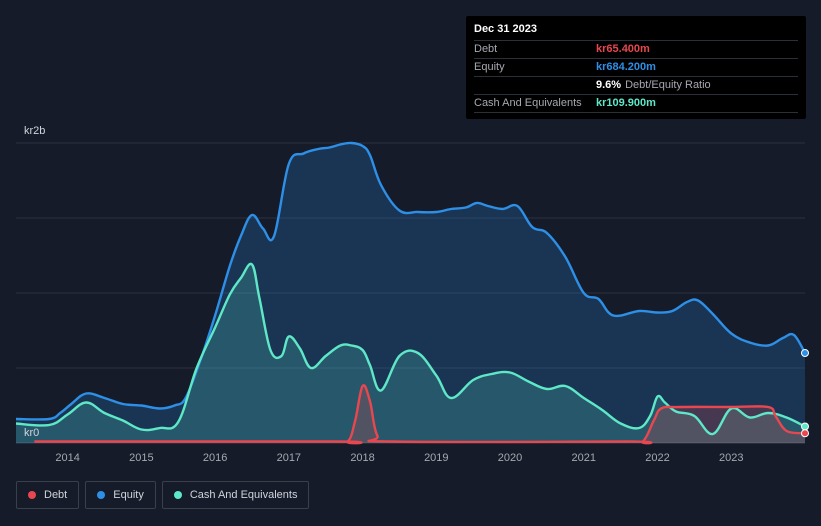  I want to click on endpoint-equity, so click(805, 353).